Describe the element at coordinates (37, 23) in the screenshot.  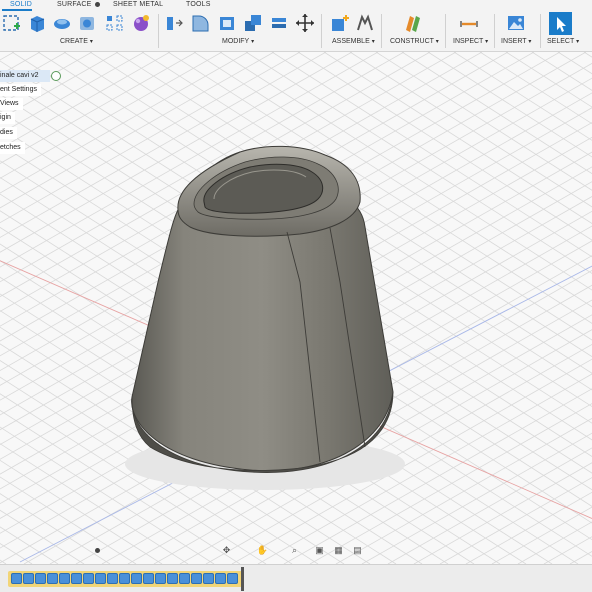
I see `extrude-icon` at that location.